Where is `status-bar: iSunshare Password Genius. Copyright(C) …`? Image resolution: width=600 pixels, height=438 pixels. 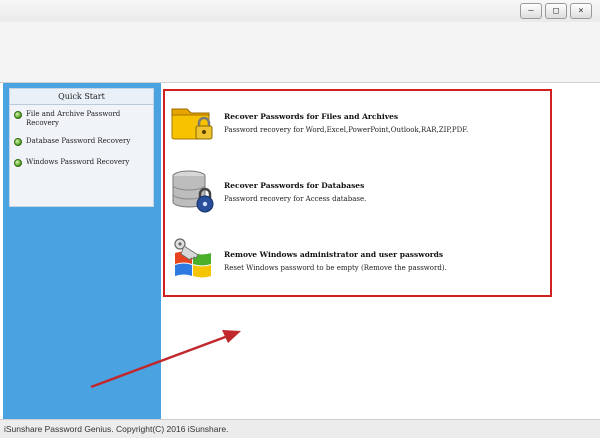
status-bar: iSunshare Password Genius. Copyright(C) … is located at coordinates (300, 428).